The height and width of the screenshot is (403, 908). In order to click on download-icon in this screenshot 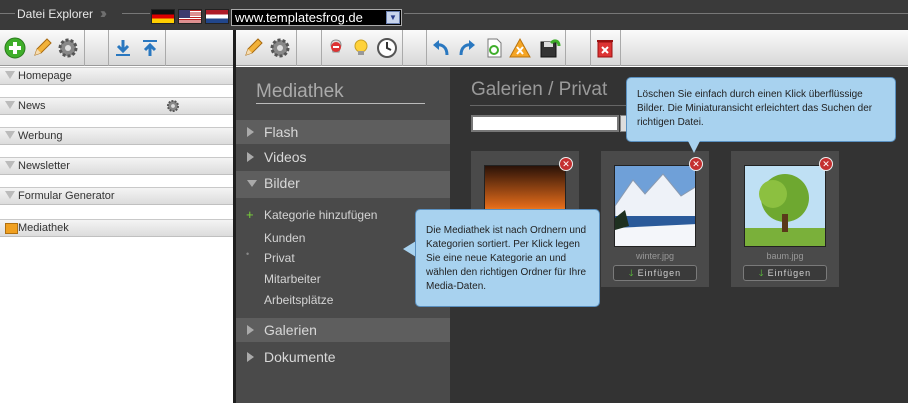, I will do `click(123, 48)`.